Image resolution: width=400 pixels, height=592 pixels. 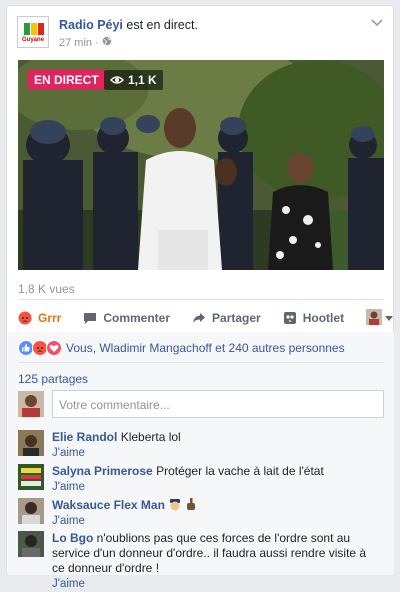 What do you see at coordinates (90, 318) in the screenshot?
I see `comment-icon` at bounding box center [90, 318].